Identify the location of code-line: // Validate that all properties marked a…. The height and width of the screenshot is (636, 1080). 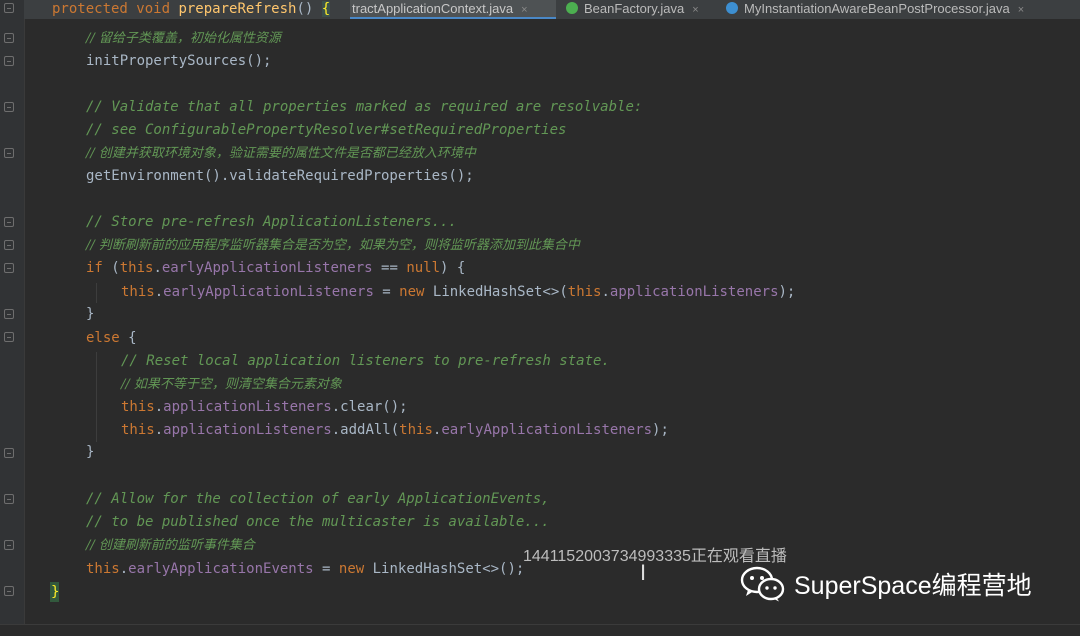
(364, 107).